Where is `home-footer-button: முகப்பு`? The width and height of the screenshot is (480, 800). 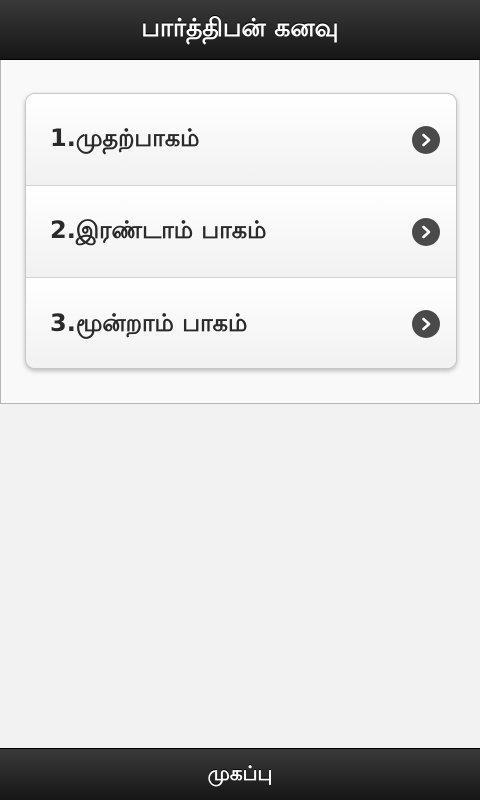 home-footer-button: முகப்பு is located at coordinates (240, 774).